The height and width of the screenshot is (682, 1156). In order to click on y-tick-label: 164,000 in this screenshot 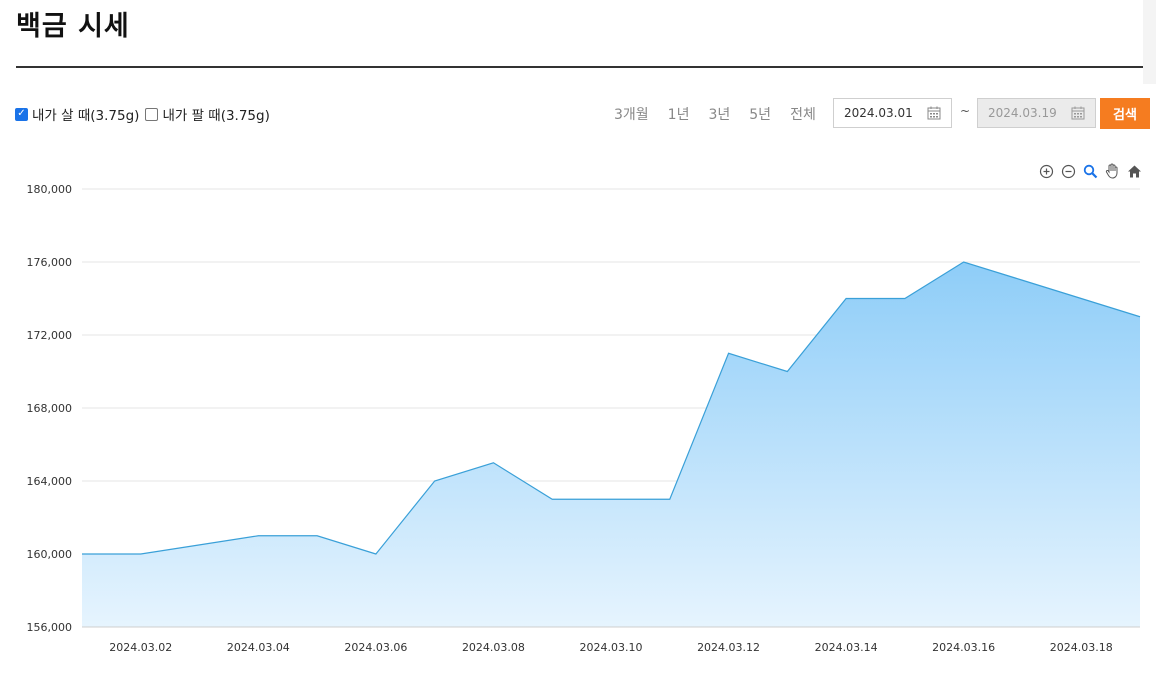, I will do `click(50, 481)`.